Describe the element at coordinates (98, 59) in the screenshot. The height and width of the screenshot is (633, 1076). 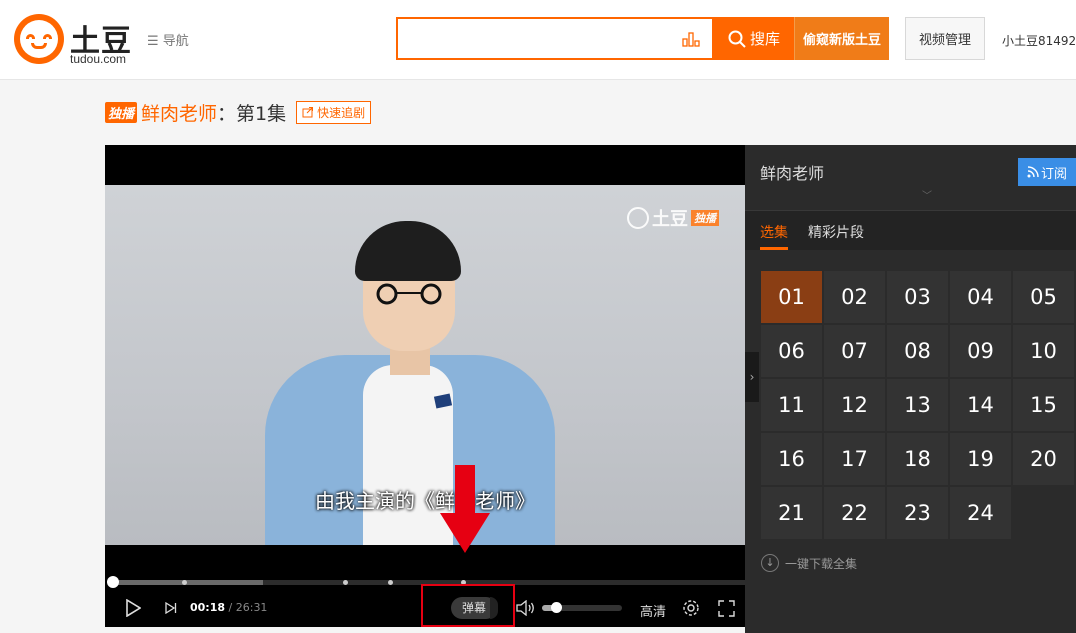
I see `logo-domain: tudou.com` at that location.